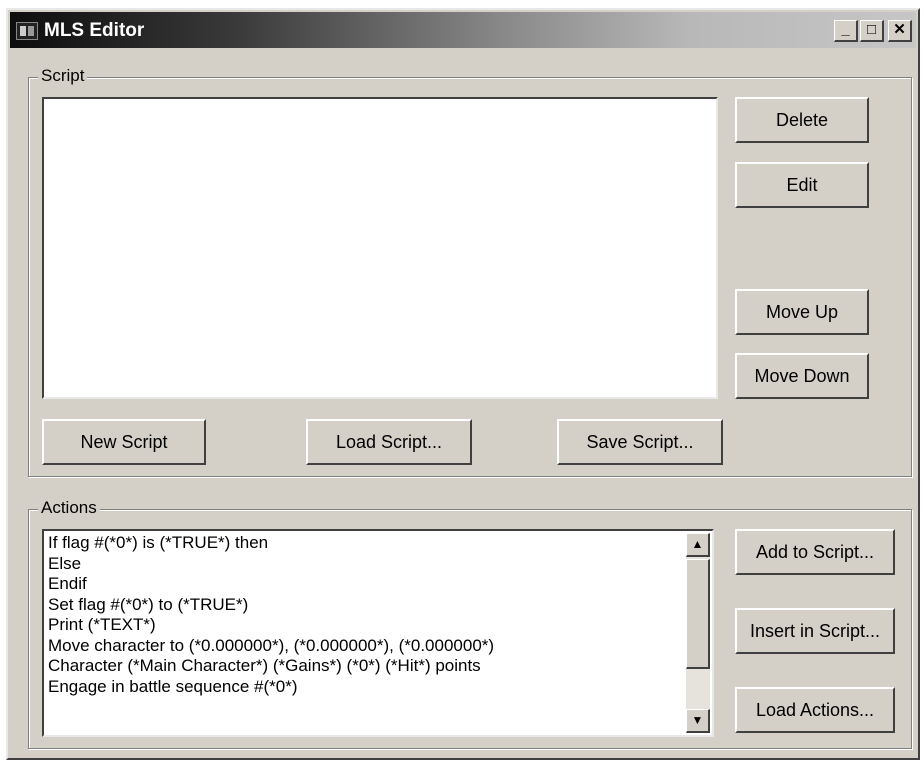  What do you see at coordinates (463, 30) in the screenshot?
I see `title-bar: MLS Editor _ □ ✕` at bounding box center [463, 30].